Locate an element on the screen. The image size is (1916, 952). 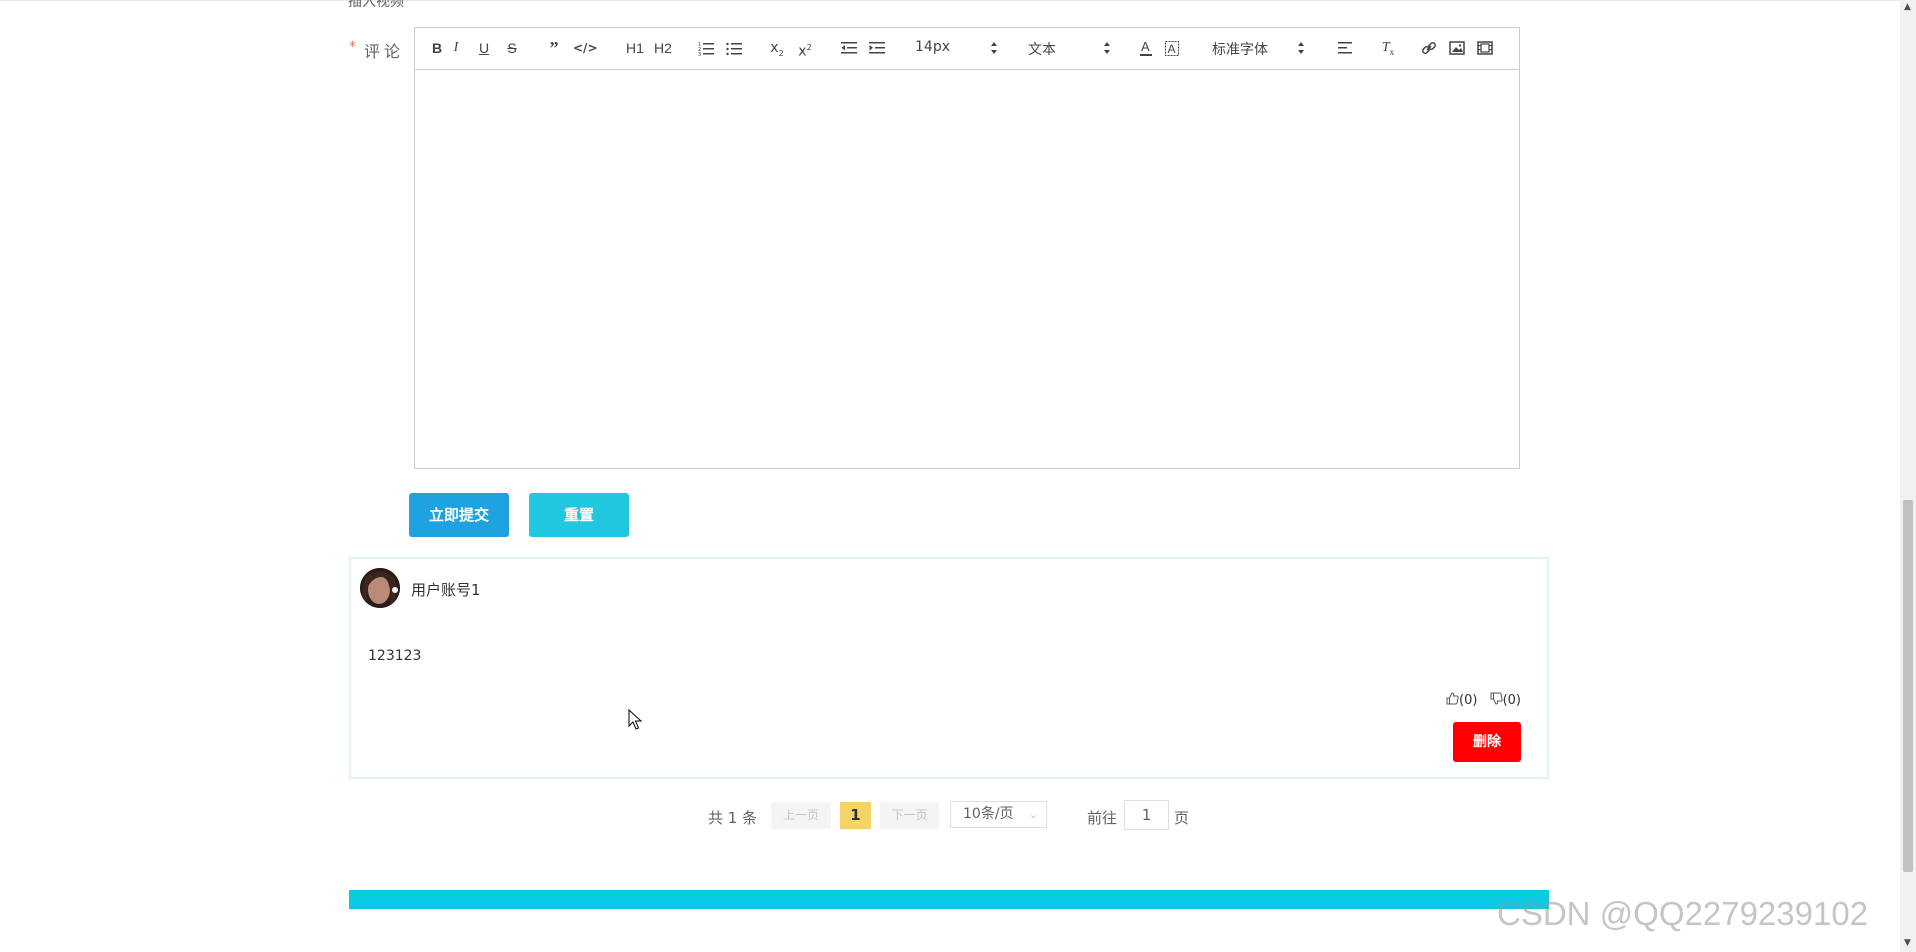
outdent-icon is located at coordinates (850, 48).